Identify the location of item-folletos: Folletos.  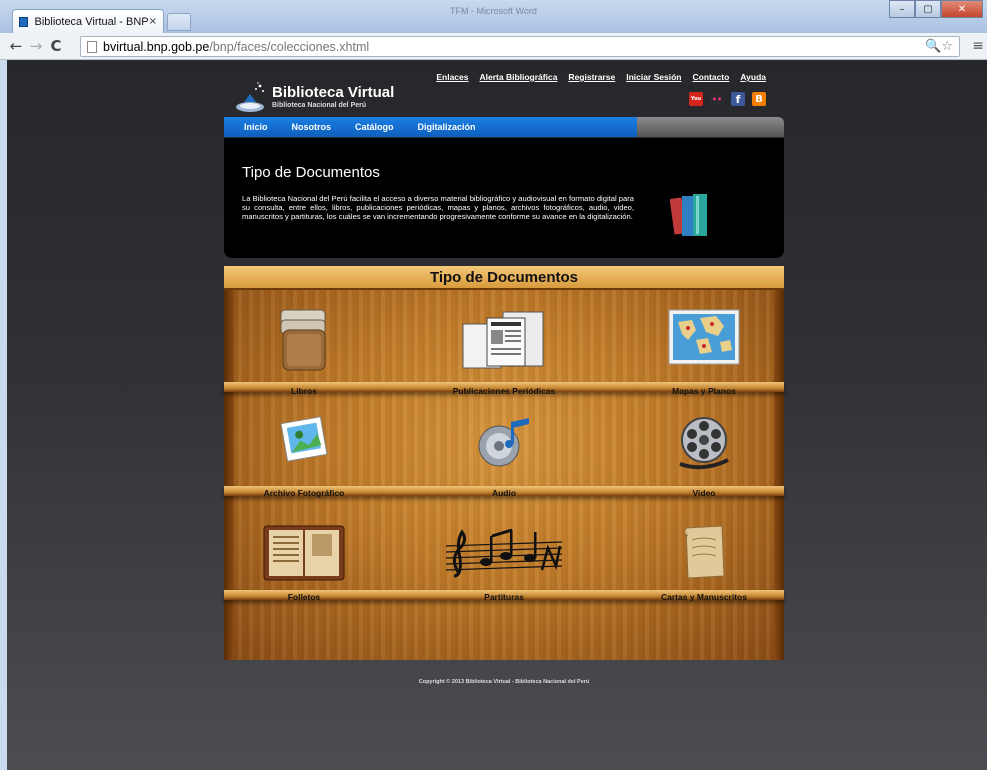
(304, 562).